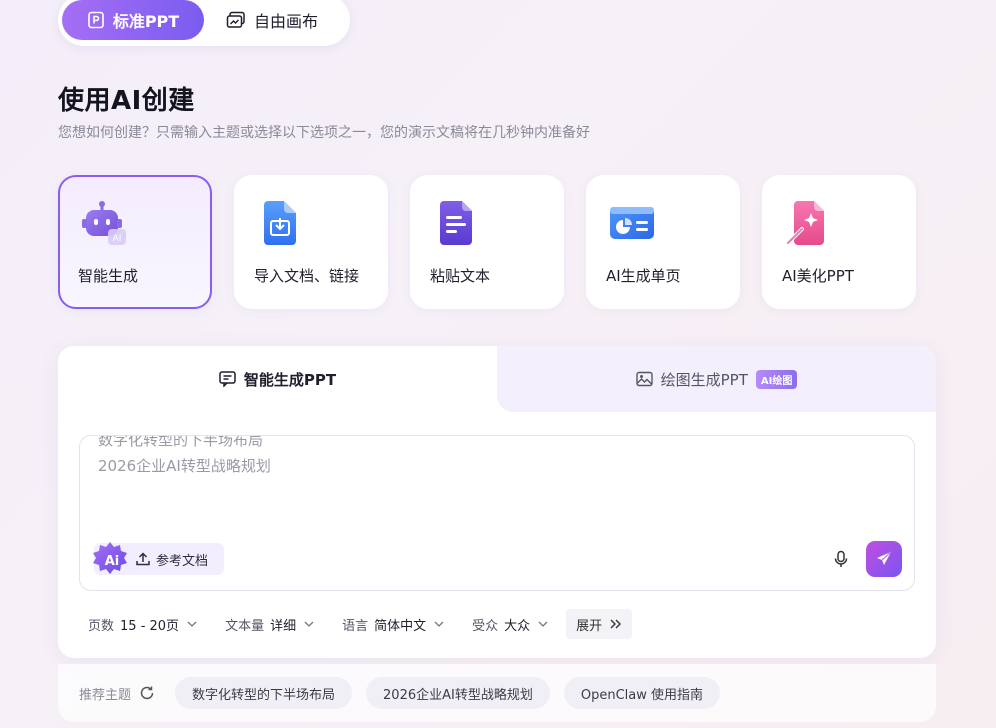  I want to click on page-title: 使用AI创建, so click(126, 101).